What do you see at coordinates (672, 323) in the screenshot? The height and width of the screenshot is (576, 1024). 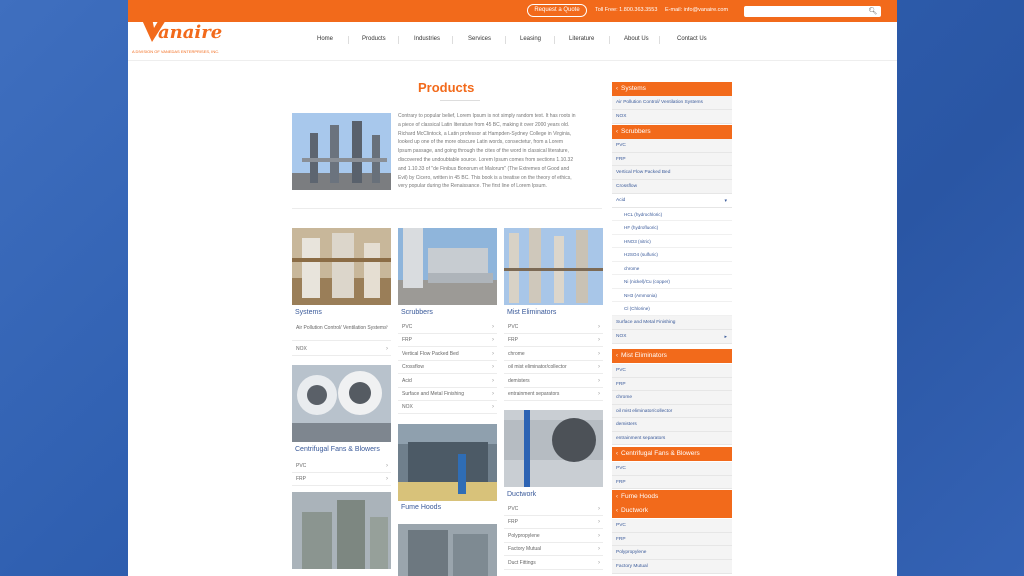 I see `sidebar-item: Surface and Metal Finishing` at bounding box center [672, 323].